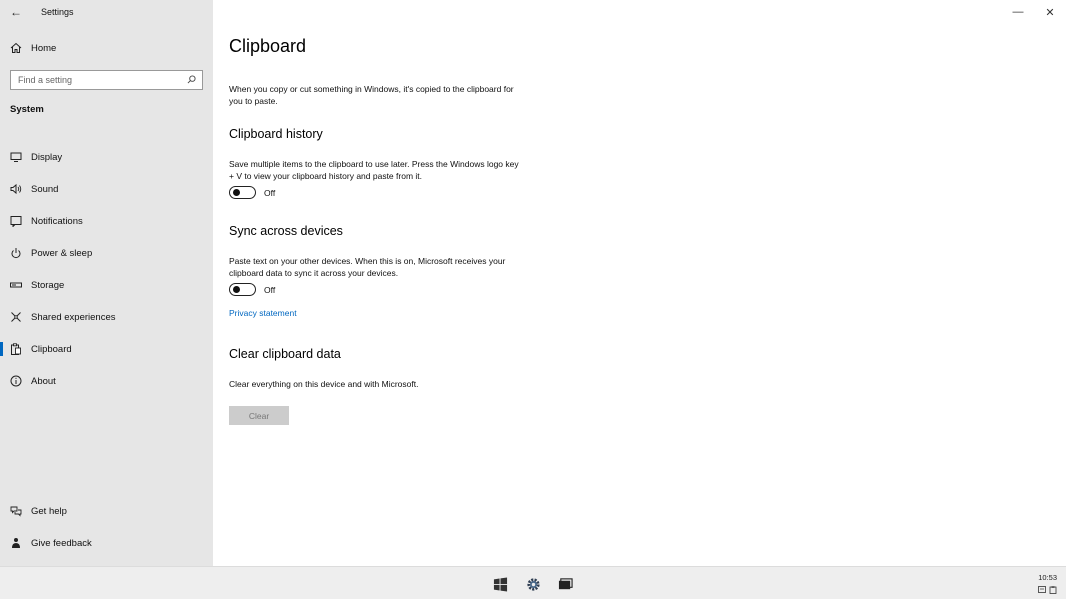  What do you see at coordinates (16, 285) in the screenshot?
I see `storage-icon` at bounding box center [16, 285].